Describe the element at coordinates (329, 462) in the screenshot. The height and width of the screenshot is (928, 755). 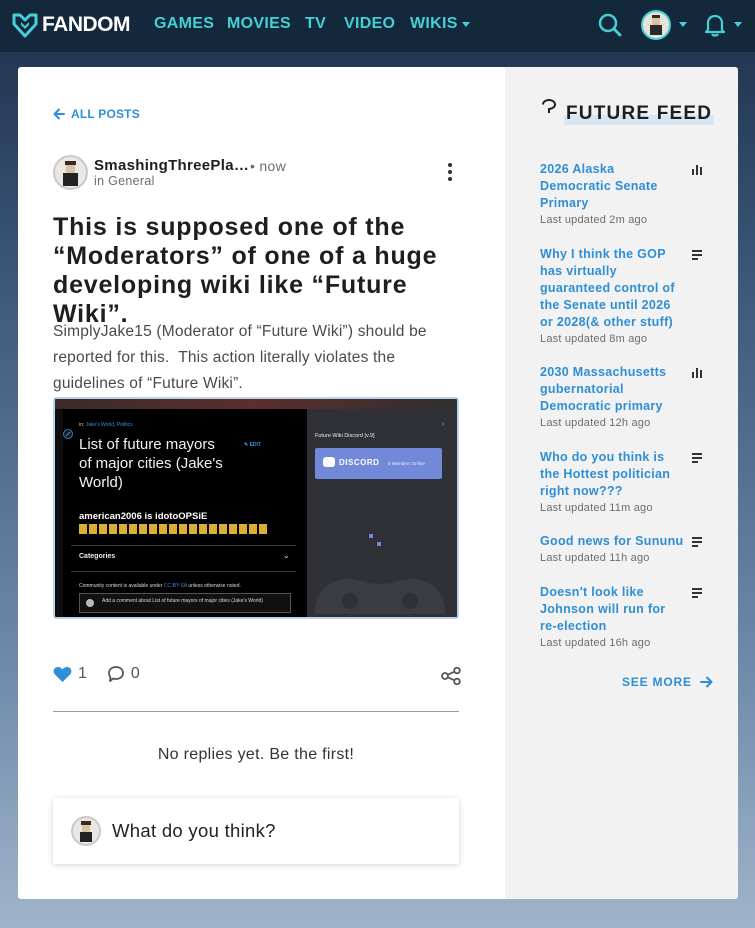
I see `discord-logo-icon` at that location.